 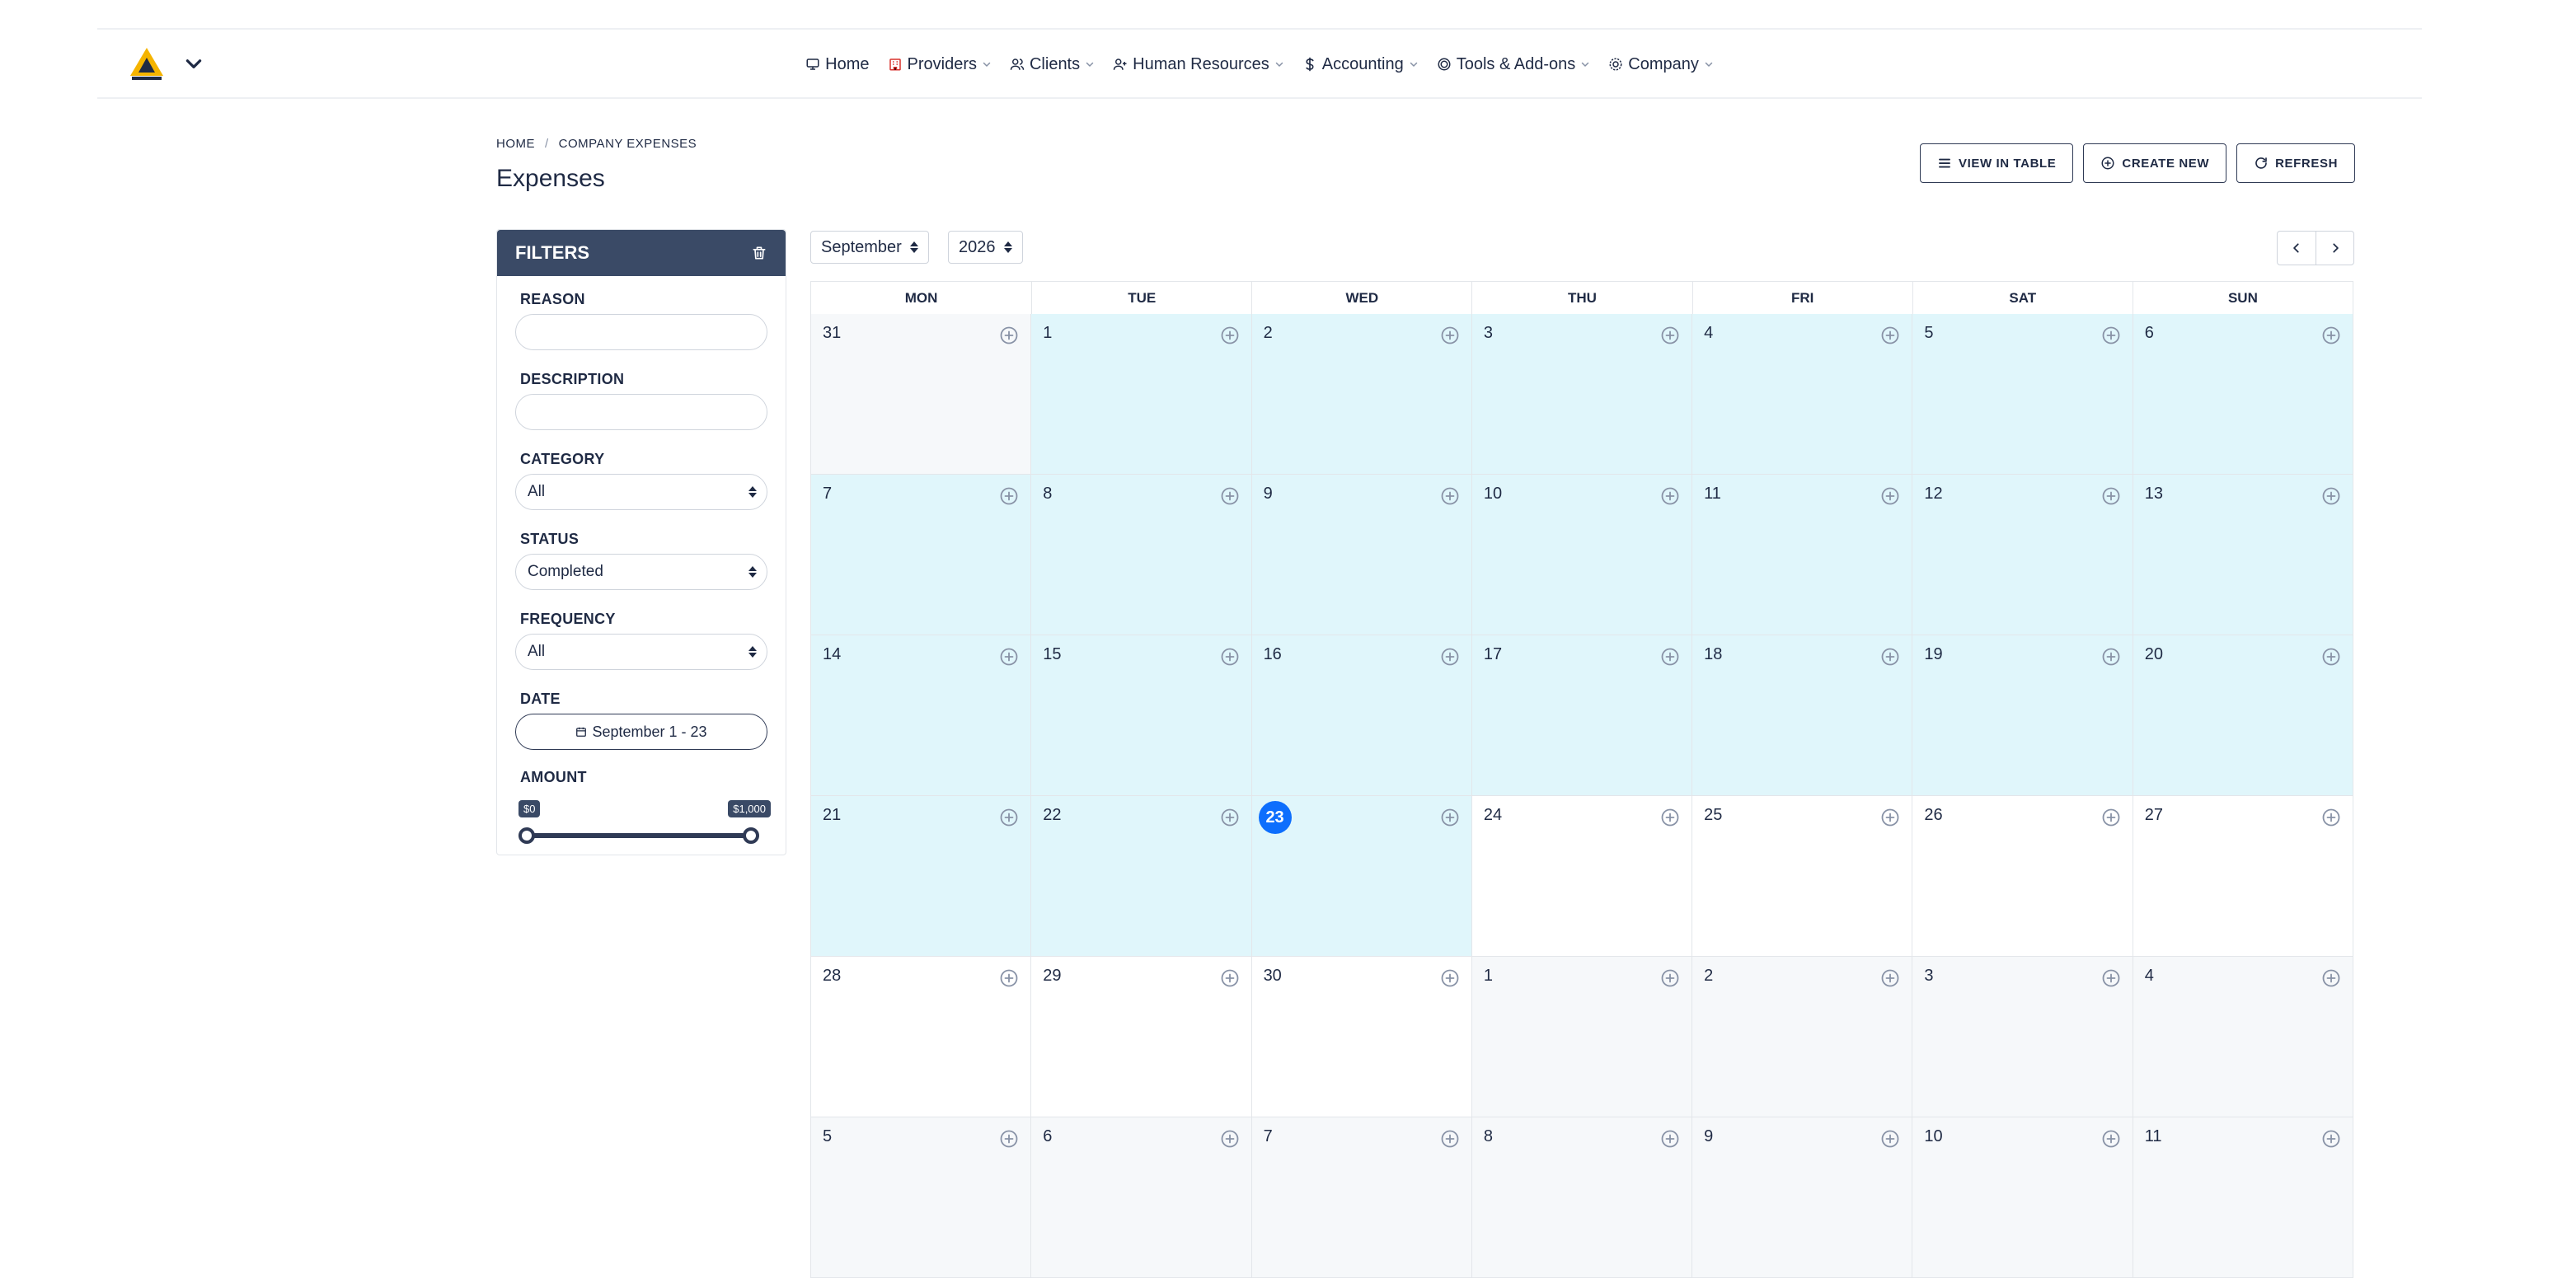 I want to click on calendar-day-cell: 31, so click(x=921, y=394).